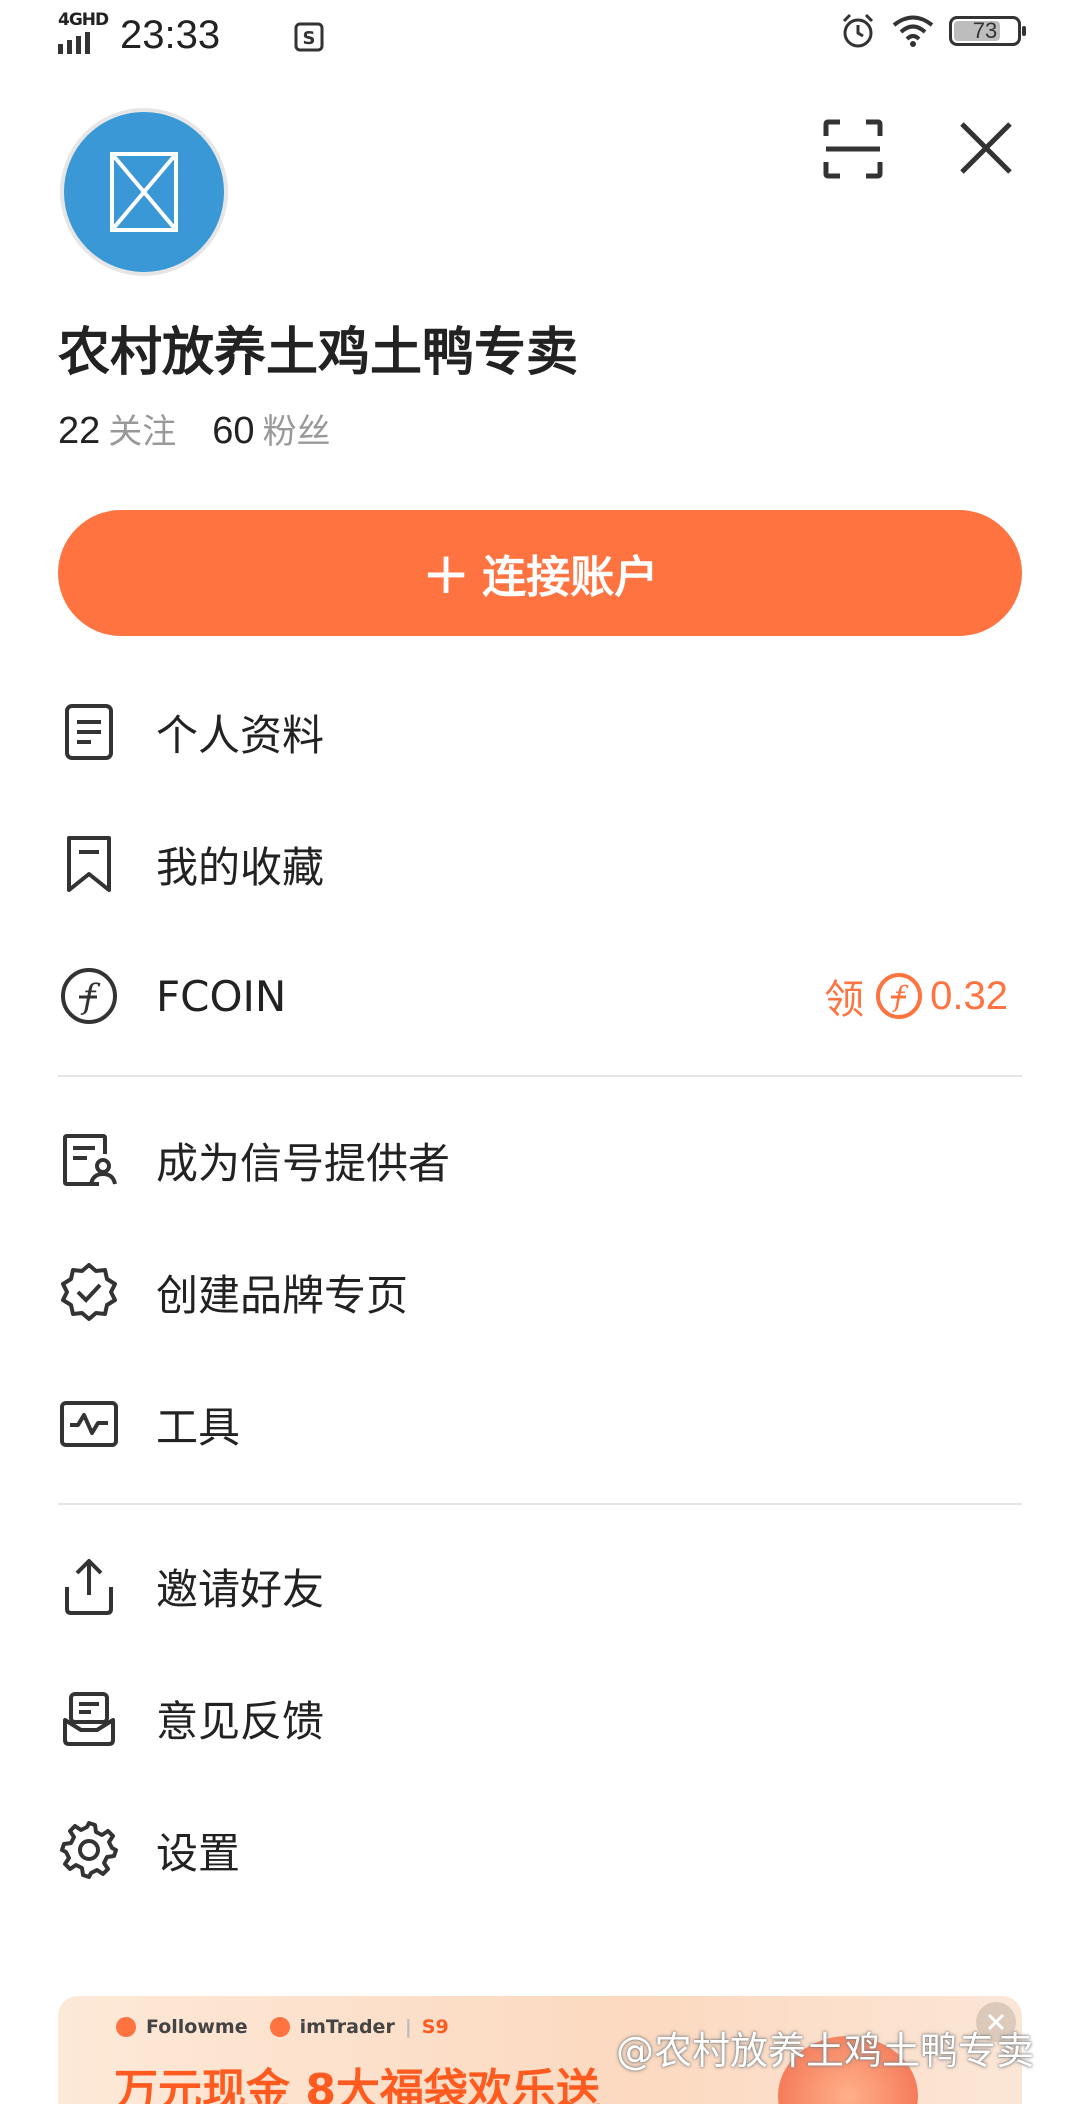  What do you see at coordinates (570, 577) in the screenshot?
I see `connect-account-label: 连接账户` at bounding box center [570, 577].